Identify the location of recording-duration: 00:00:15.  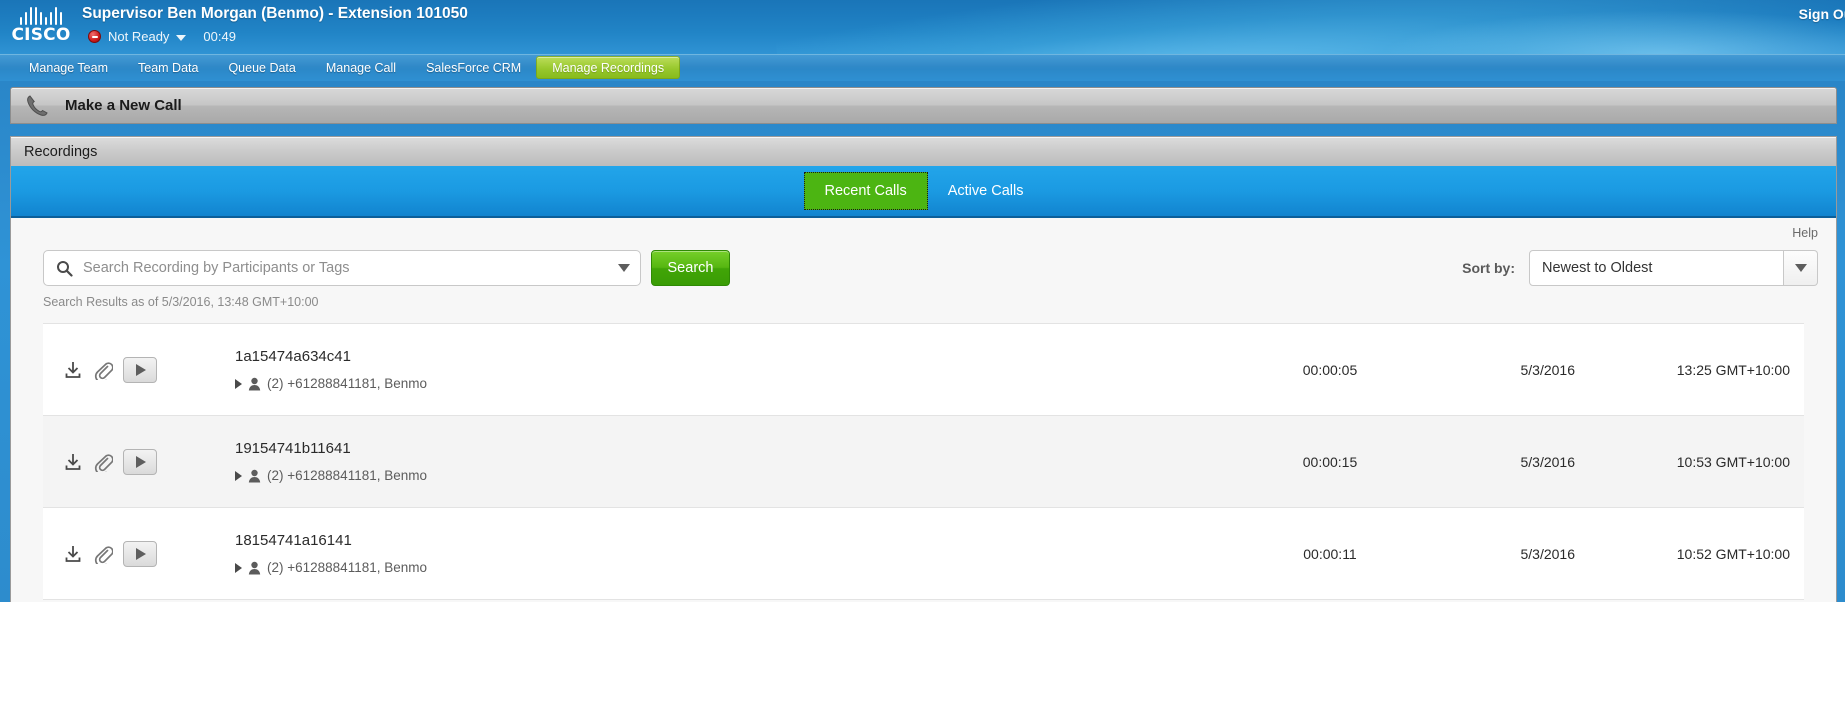
(1330, 461).